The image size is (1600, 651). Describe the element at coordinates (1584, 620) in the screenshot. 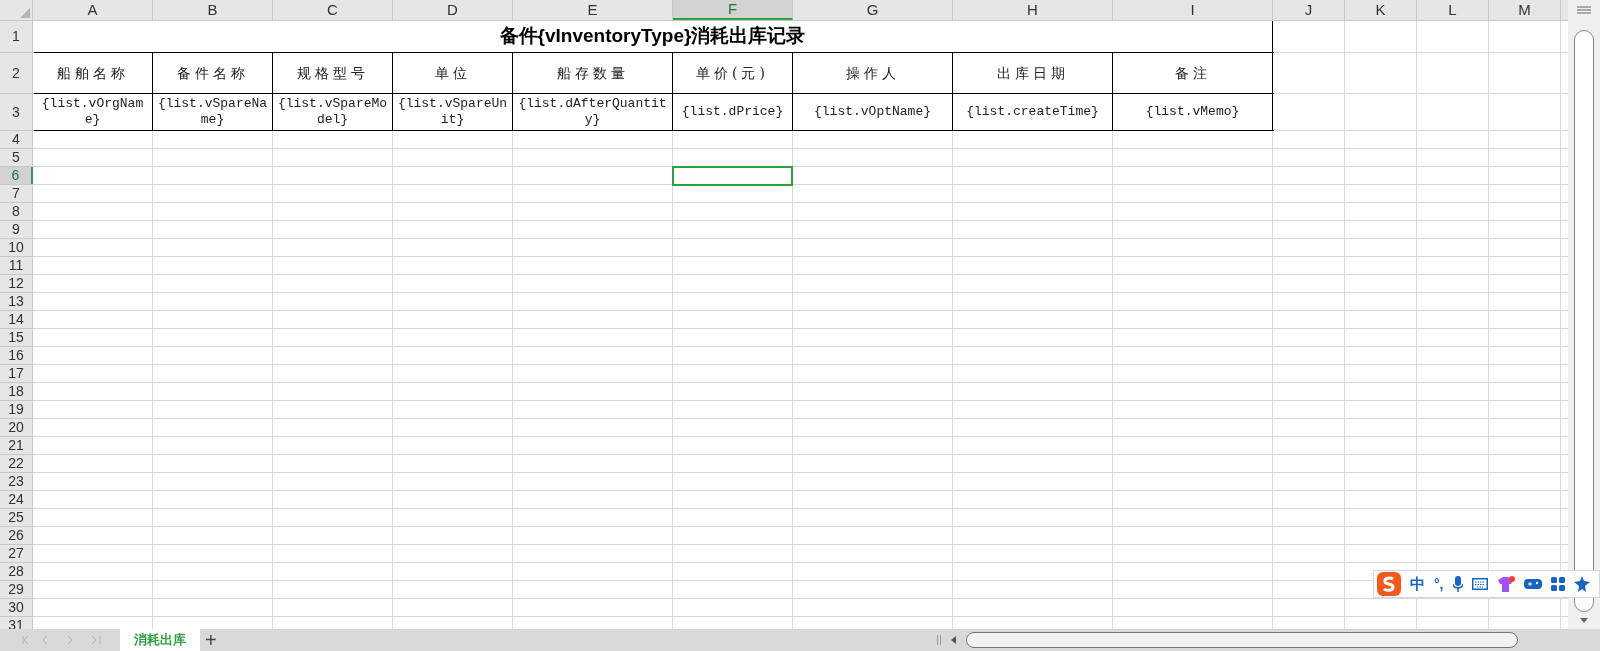

I see `scroll-down-icon` at that location.